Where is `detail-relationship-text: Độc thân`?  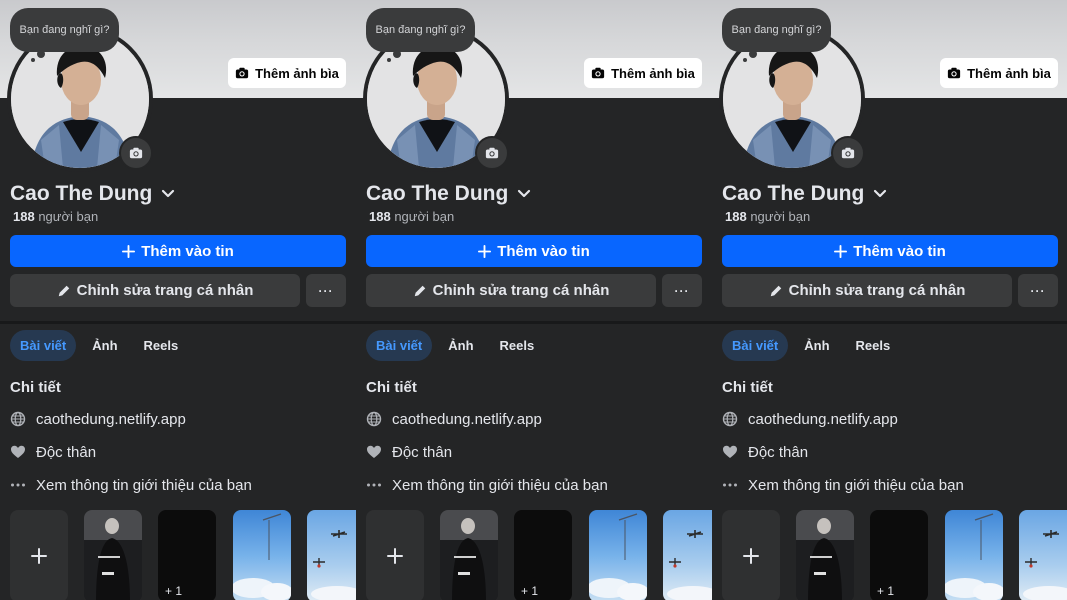 detail-relationship-text: Độc thân is located at coordinates (778, 452).